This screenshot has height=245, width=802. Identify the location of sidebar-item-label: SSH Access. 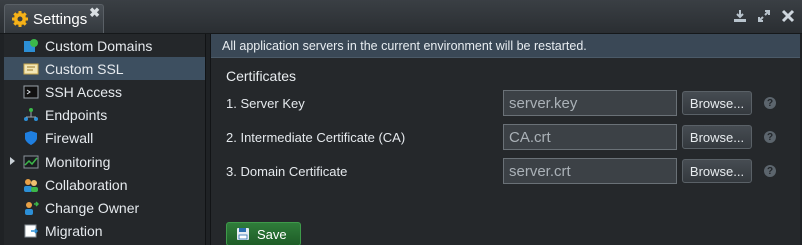
(84, 91).